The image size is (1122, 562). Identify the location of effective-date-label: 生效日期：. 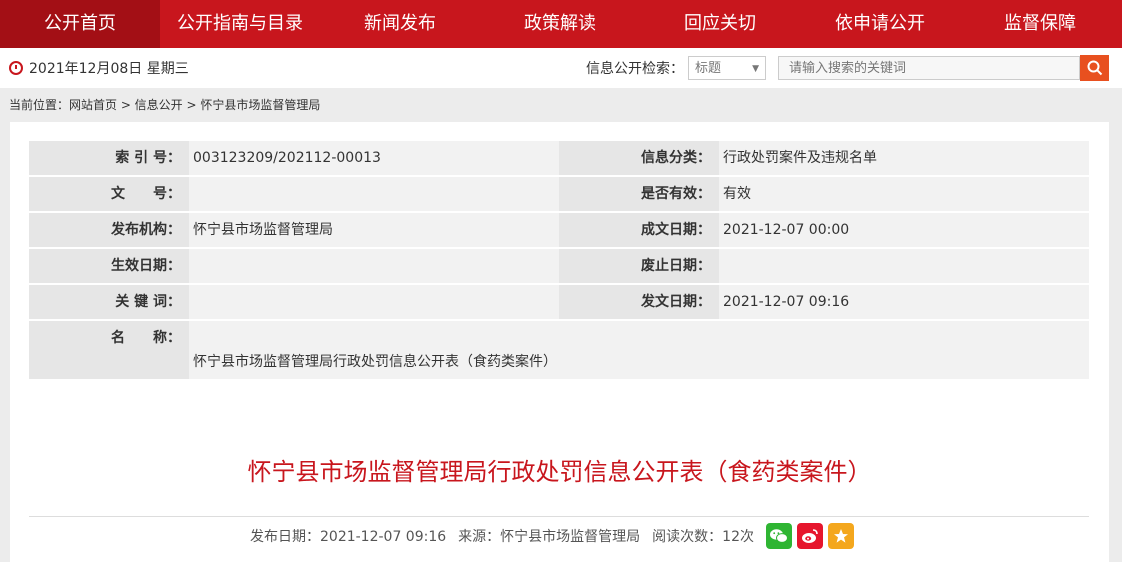
(109, 266).